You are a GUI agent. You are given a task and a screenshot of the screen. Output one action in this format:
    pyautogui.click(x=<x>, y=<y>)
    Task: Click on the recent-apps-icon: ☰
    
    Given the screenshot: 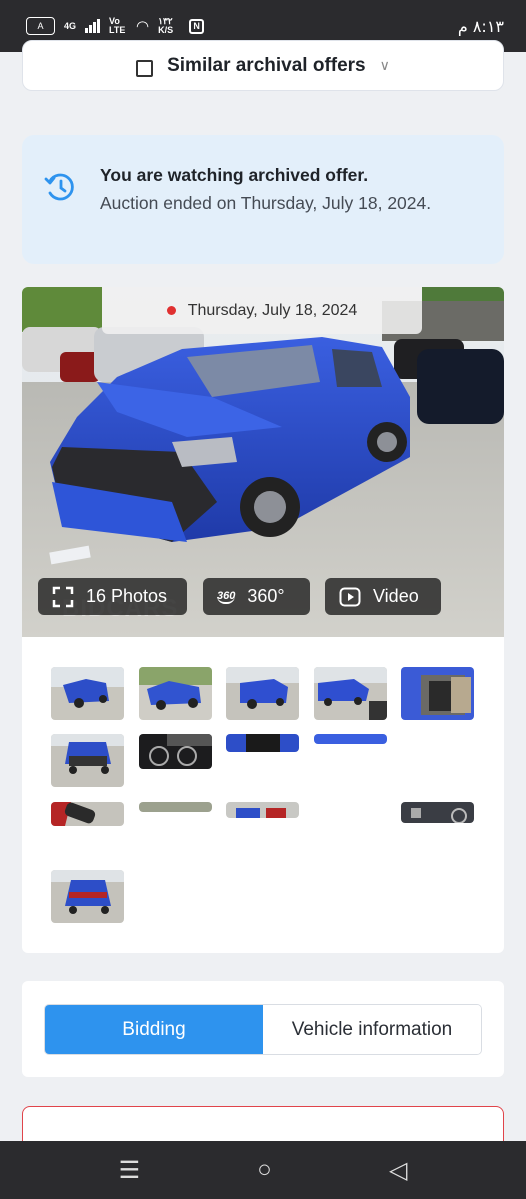 What is the action you would take?
    pyautogui.click(x=130, y=1170)
    